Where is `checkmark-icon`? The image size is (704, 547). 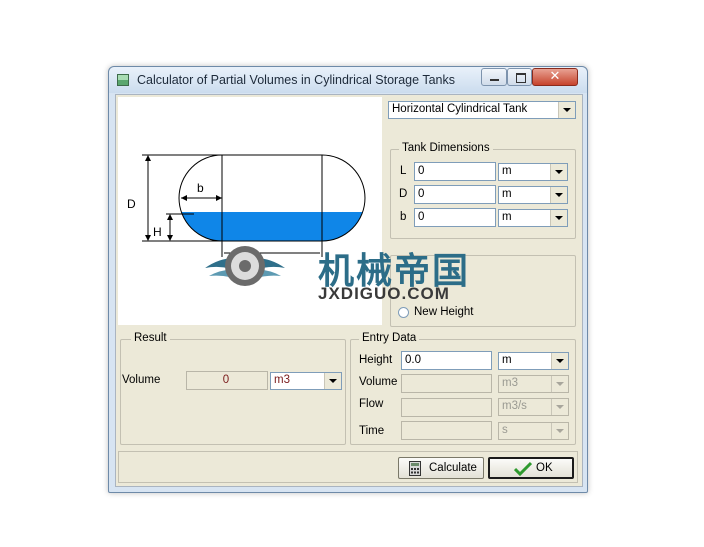 checkmark-icon is located at coordinates (523, 469).